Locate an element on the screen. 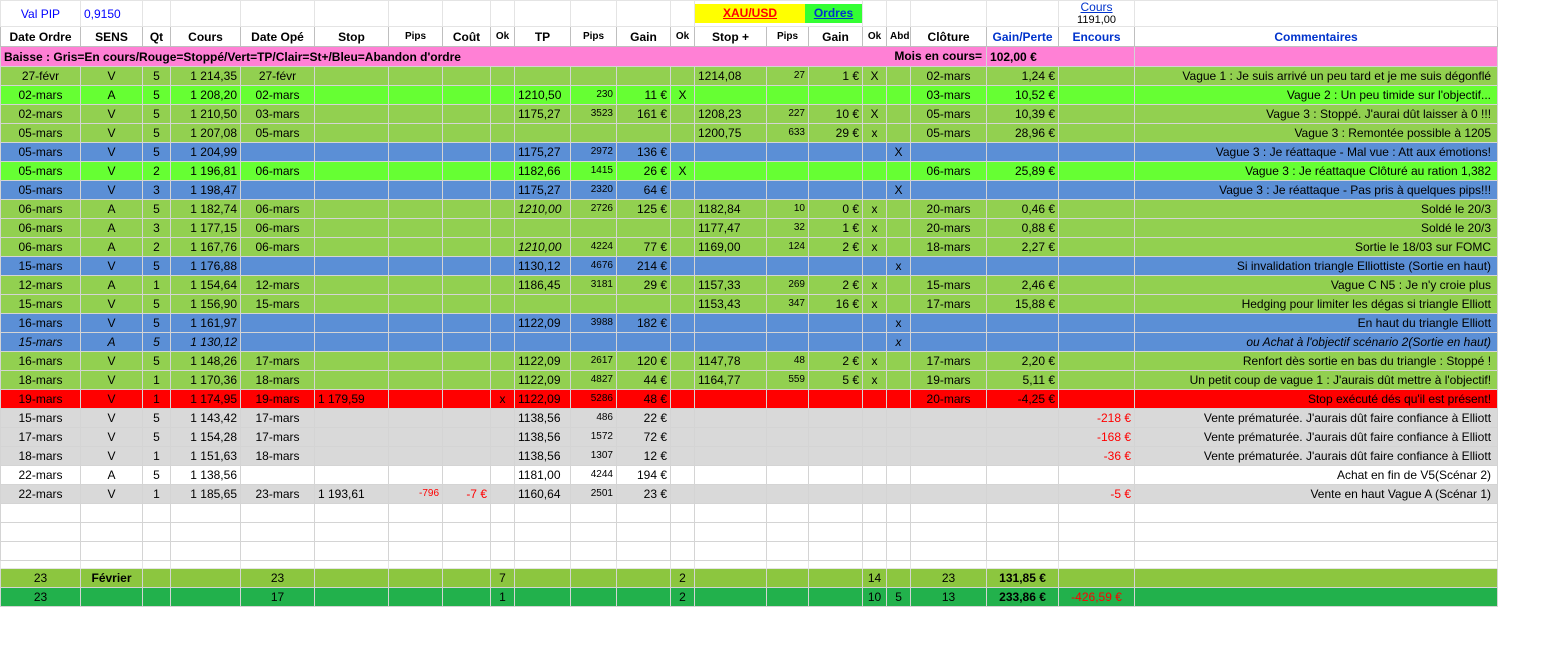 This screenshot has height=645, width=1568. cell-commentaires: Vente en haut Vague A (Scénar 1) is located at coordinates (1316, 494).